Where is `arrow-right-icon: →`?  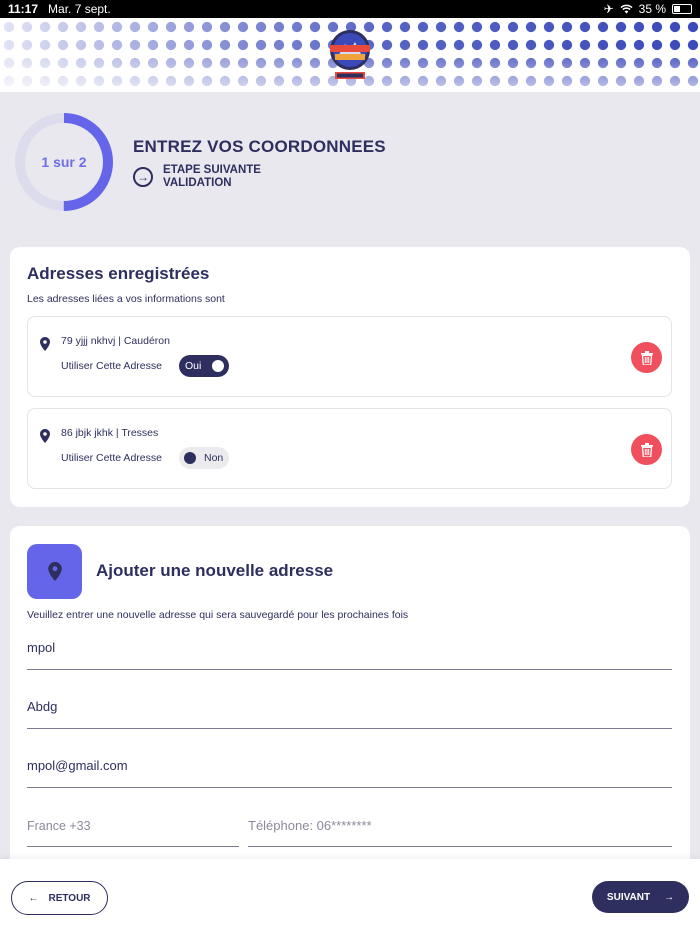 arrow-right-icon: → is located at coordinates (669, 897).